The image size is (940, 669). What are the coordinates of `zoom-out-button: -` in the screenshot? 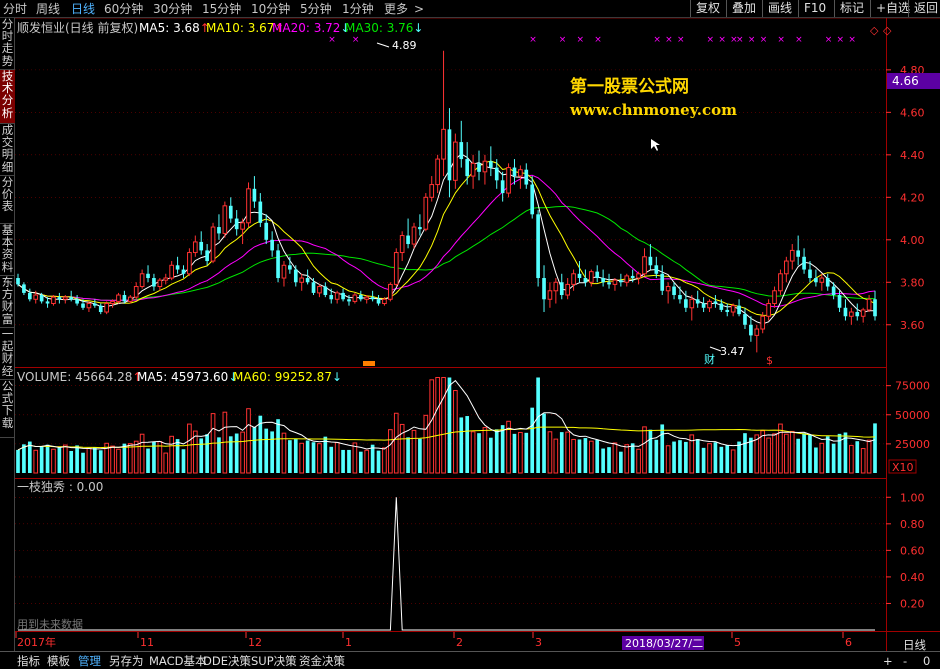 It's located at (905, 661).